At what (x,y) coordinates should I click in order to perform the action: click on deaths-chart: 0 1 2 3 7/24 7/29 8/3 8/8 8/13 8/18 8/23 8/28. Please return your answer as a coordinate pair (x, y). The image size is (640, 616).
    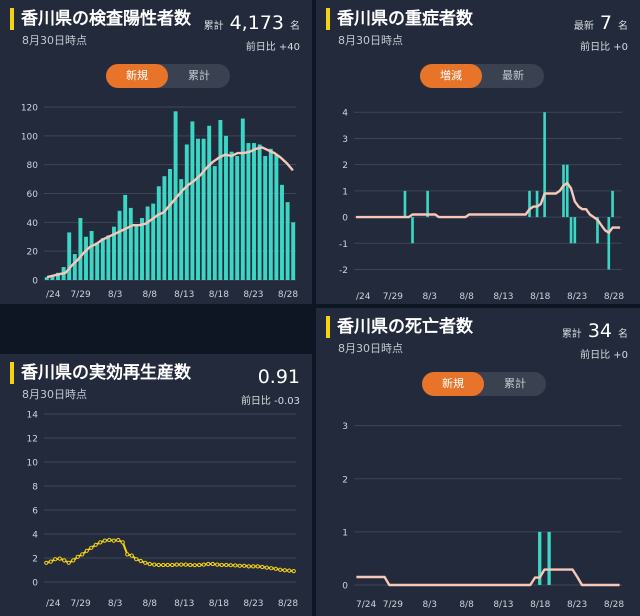
    Looking at the image, I should click on (483, 516).